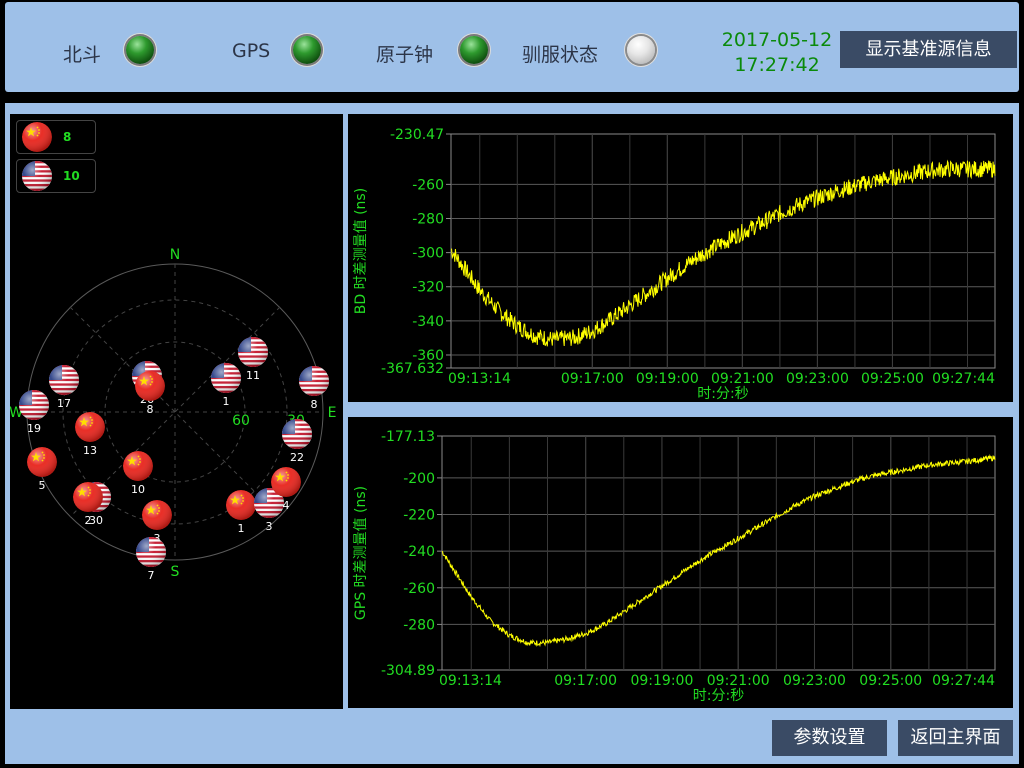 This screenshot has width=1024, height=768. What do you see at coordinates (428, 288) in the screenshot?
I see `y-tick-label: -320` at bounding box center [428, 288].